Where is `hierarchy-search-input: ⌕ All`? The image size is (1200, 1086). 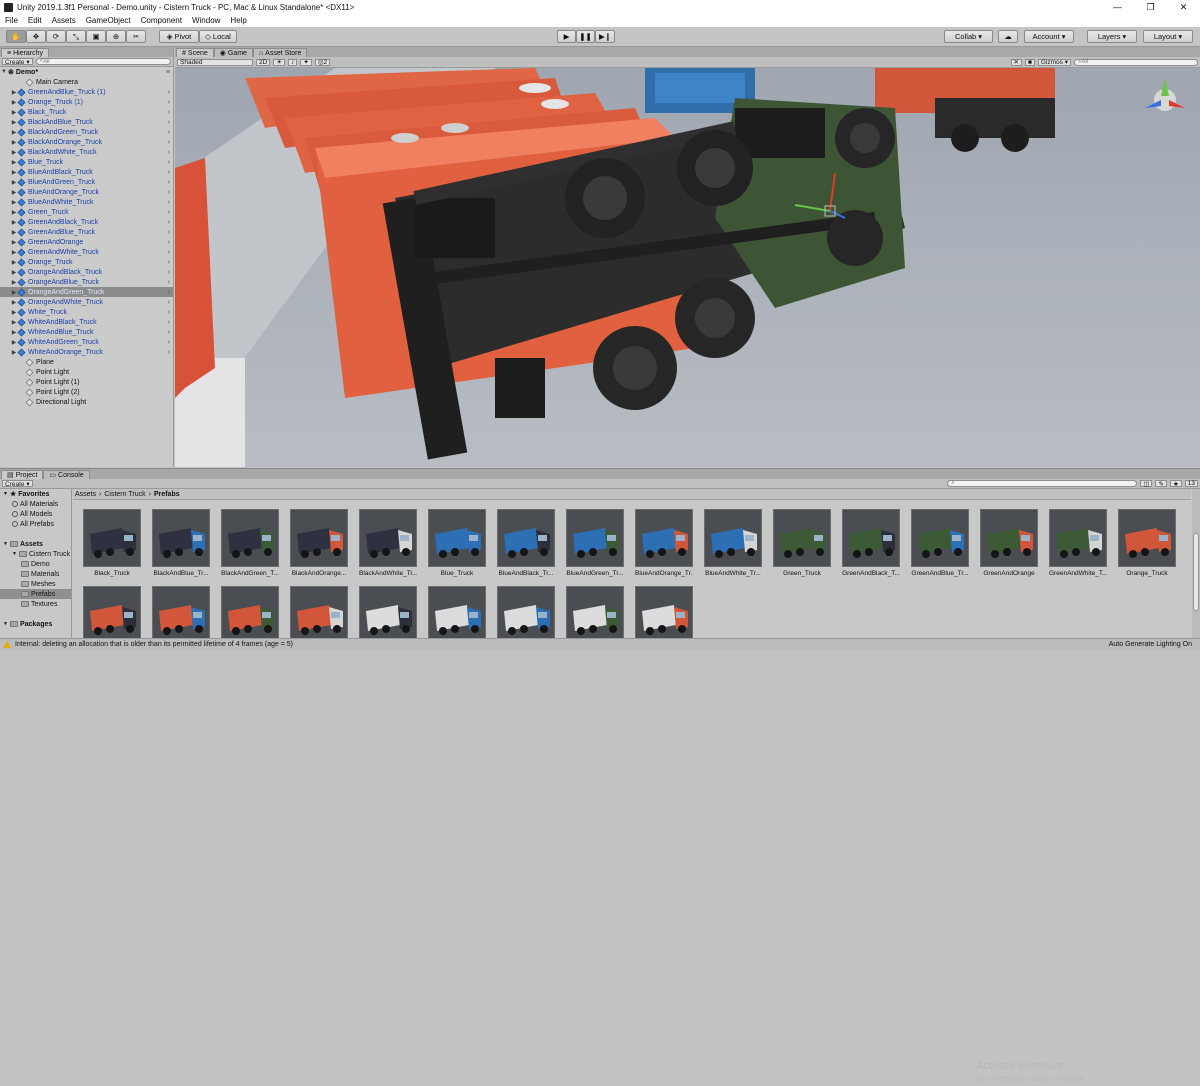
hierarchy-search-input: ⌕ All is located at coordinates (103, 61).